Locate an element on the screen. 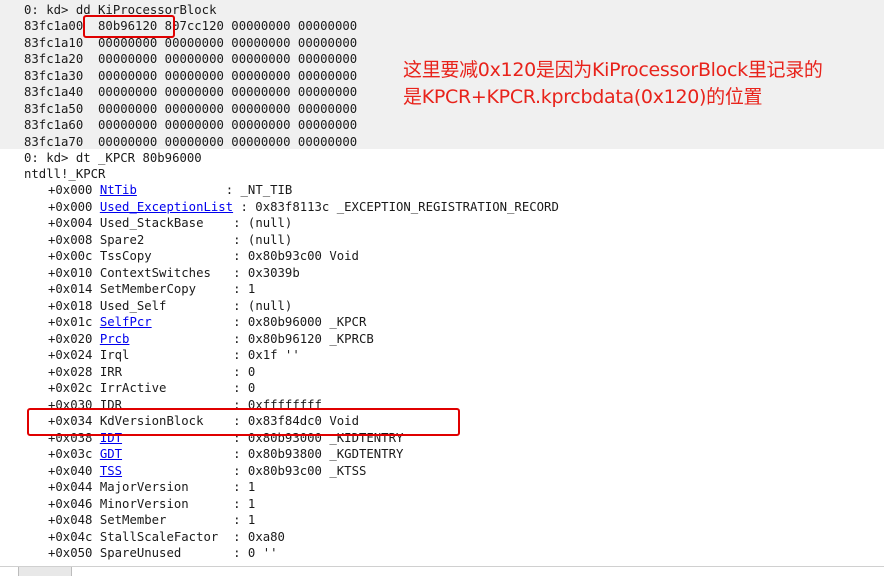  field-row: +0x02c IrrActive : 0 is located at coordinates (151, 388).